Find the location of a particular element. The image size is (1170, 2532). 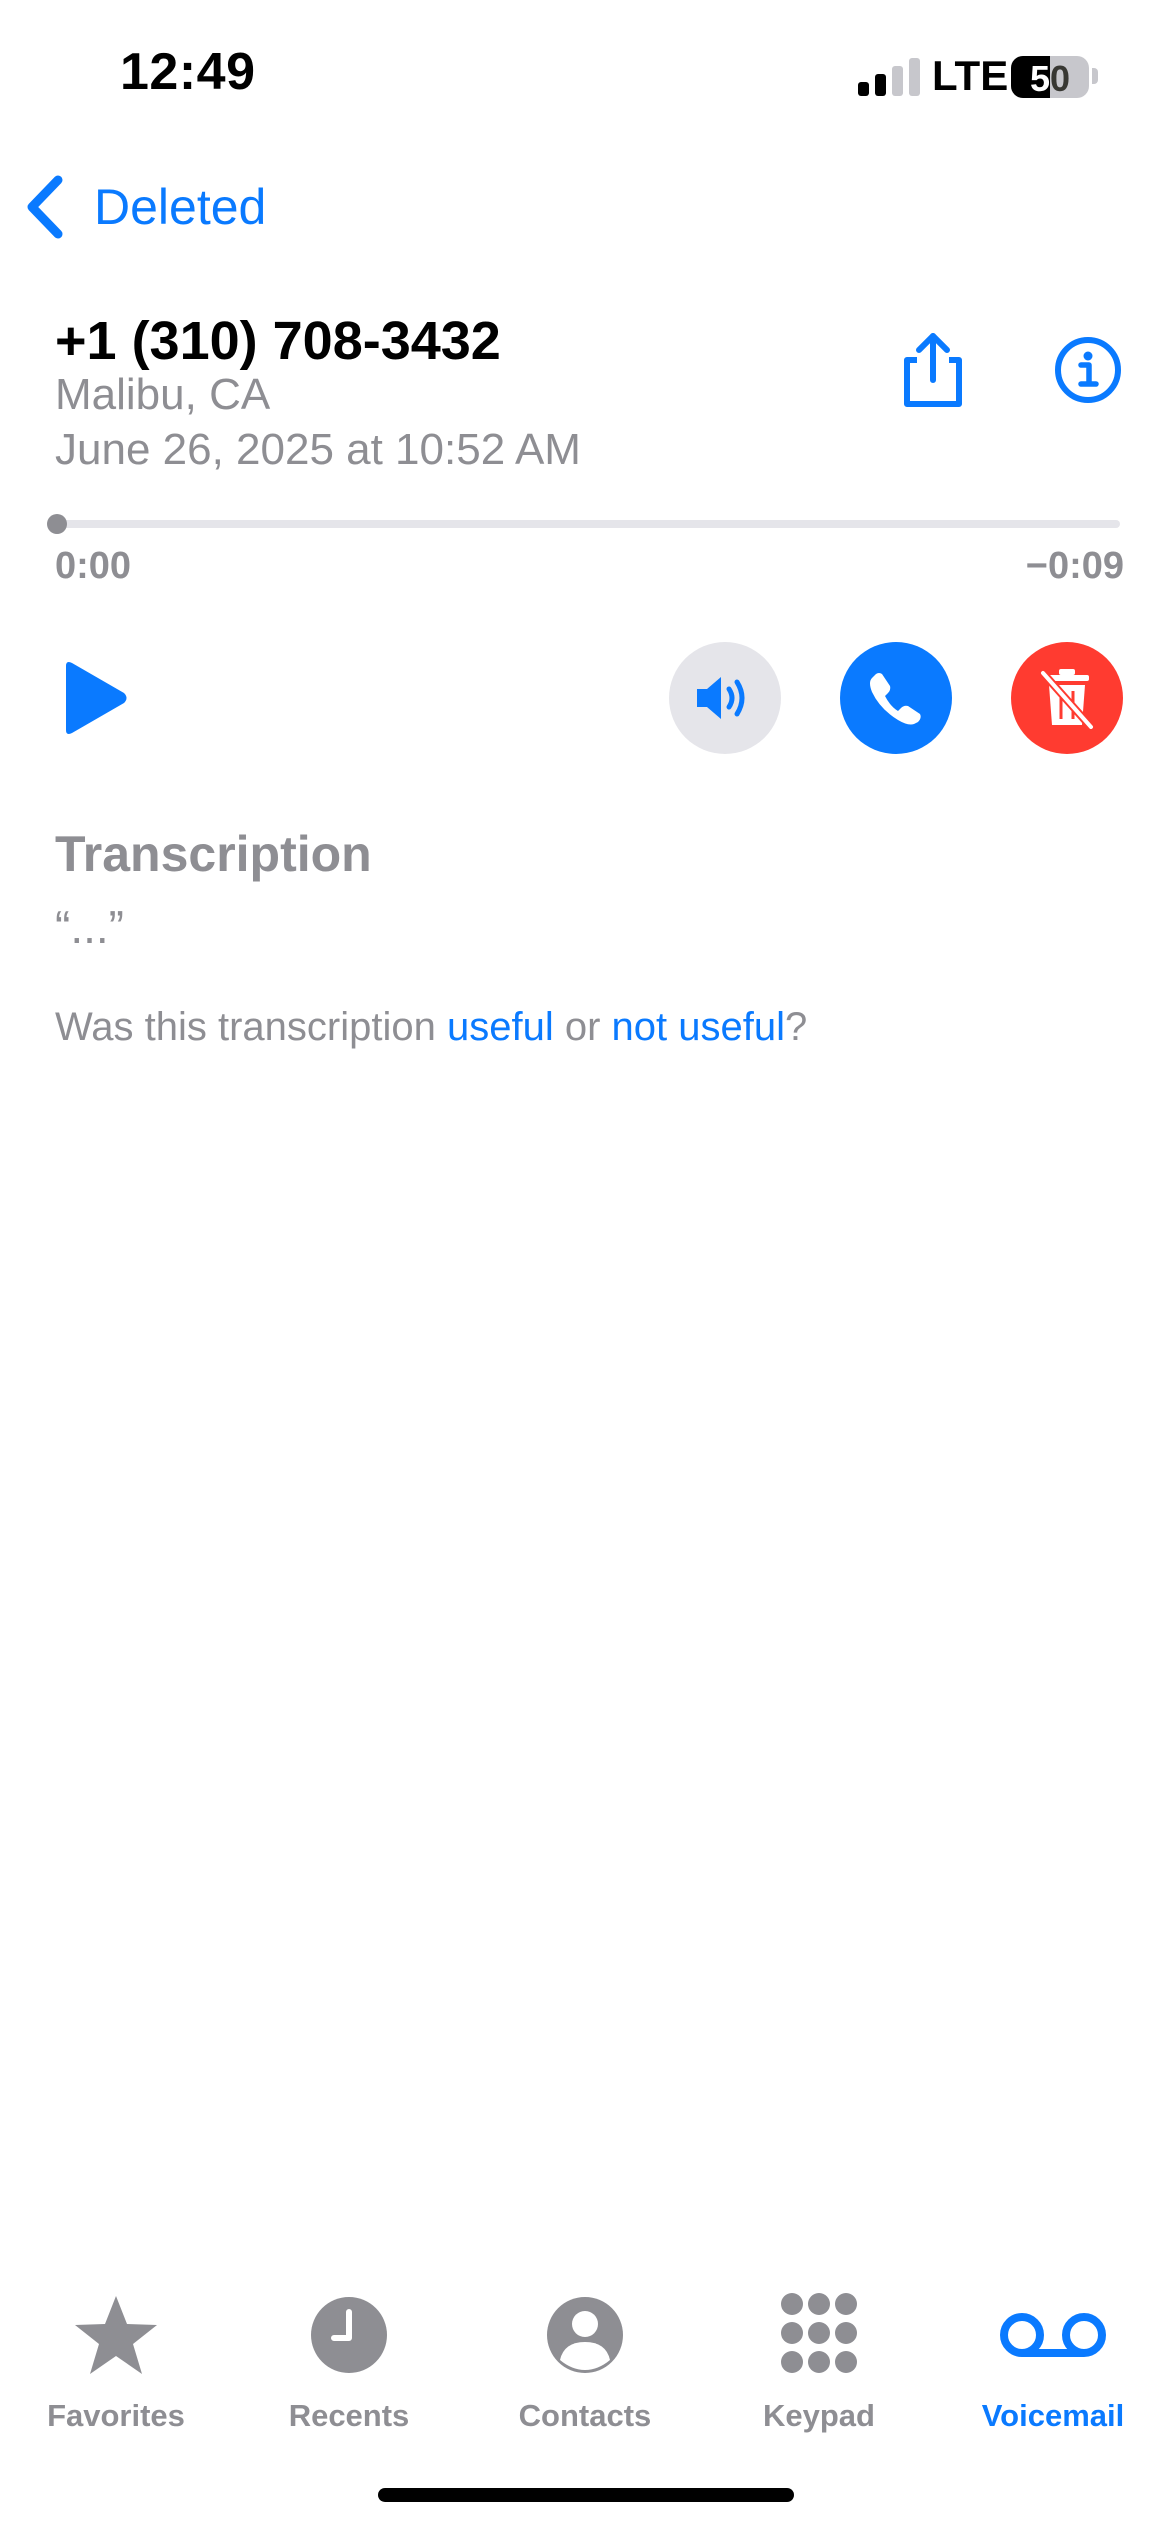

feedback-or: or is located at coordinates (582, 1027).